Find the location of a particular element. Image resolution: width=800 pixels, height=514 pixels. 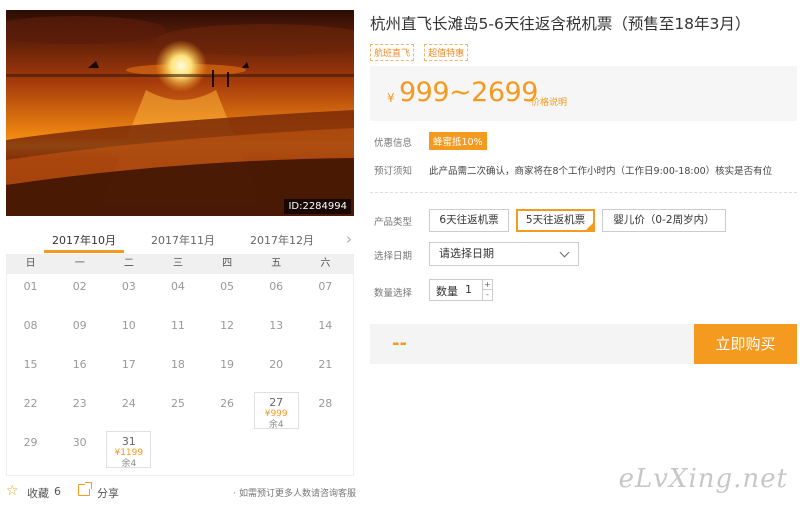

option-6-day-return: 6天往返机票 is located at coordinates (469, 220).